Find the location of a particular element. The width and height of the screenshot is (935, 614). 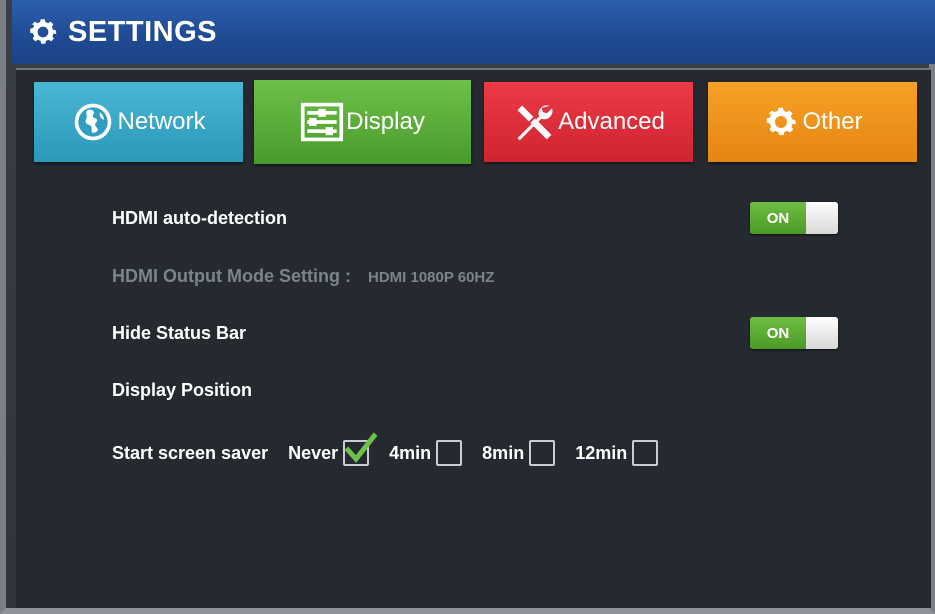

hdmi-output-mode-label: HDMI Output Mode Setting : is located at coordinates (231, 276).